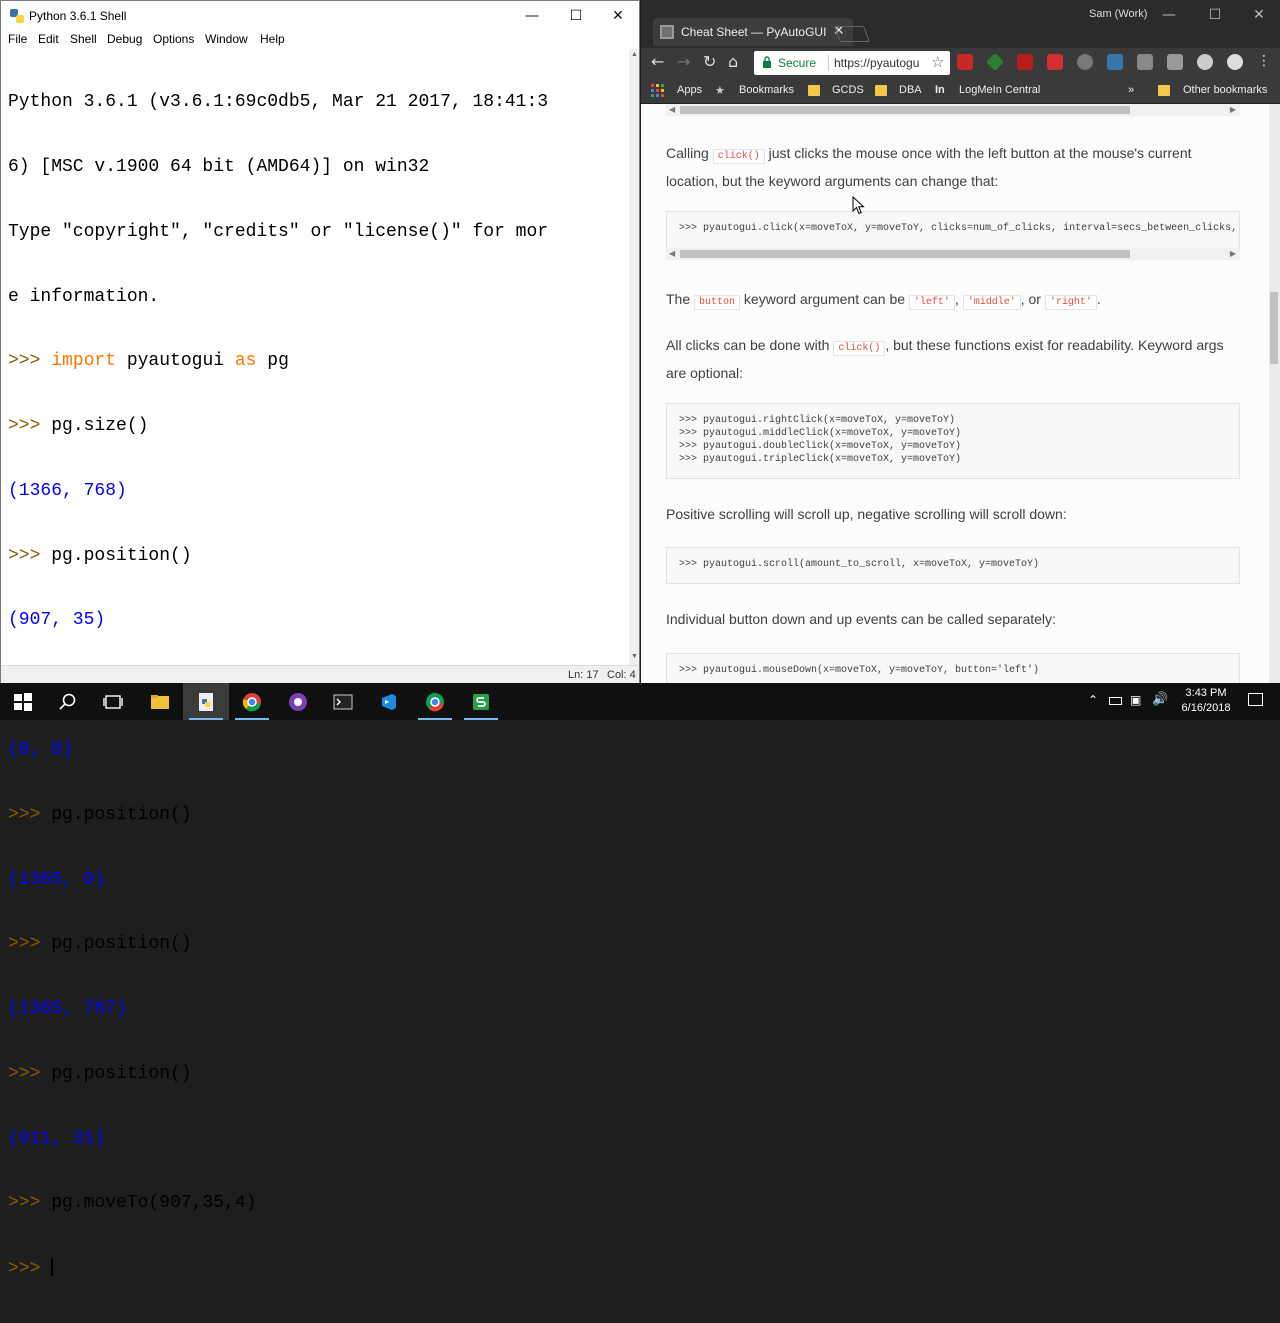 The width and height of the screenshot is (1280, 1323). Describe the element at coordinates (910, 90) in the screenshot. I see `bookmark-dba: DBA` at that location.